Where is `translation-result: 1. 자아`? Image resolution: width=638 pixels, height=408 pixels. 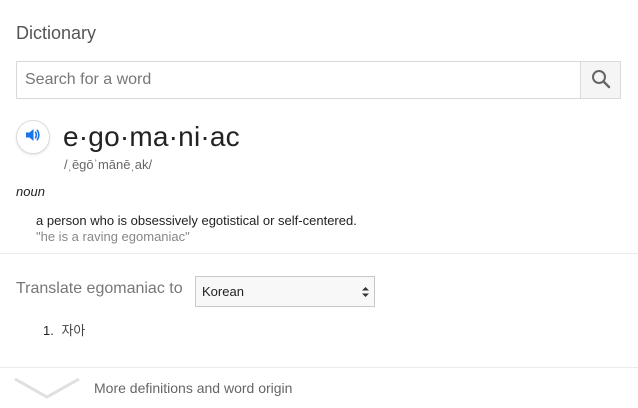 translation-result: 1. 자아 is located at coordinates (64, 329).